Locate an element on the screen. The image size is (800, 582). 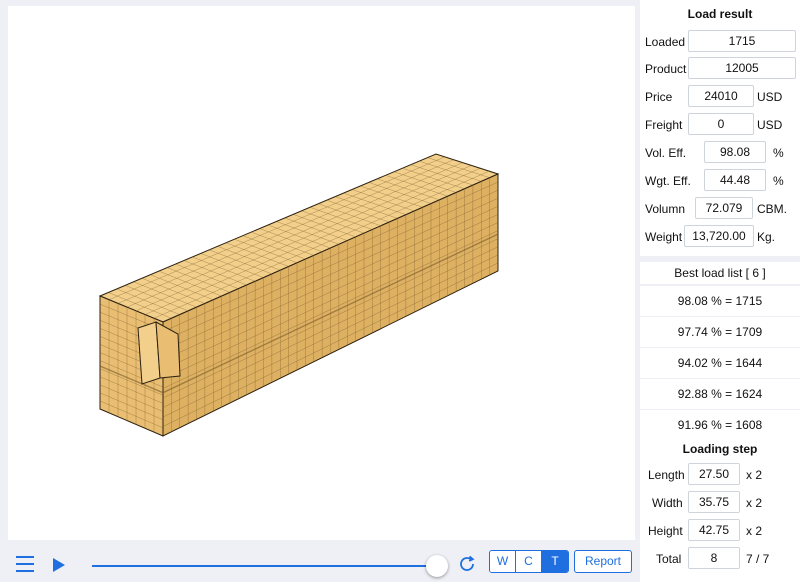
wgt-eff-unit: % is located at coordinates (778, 181).